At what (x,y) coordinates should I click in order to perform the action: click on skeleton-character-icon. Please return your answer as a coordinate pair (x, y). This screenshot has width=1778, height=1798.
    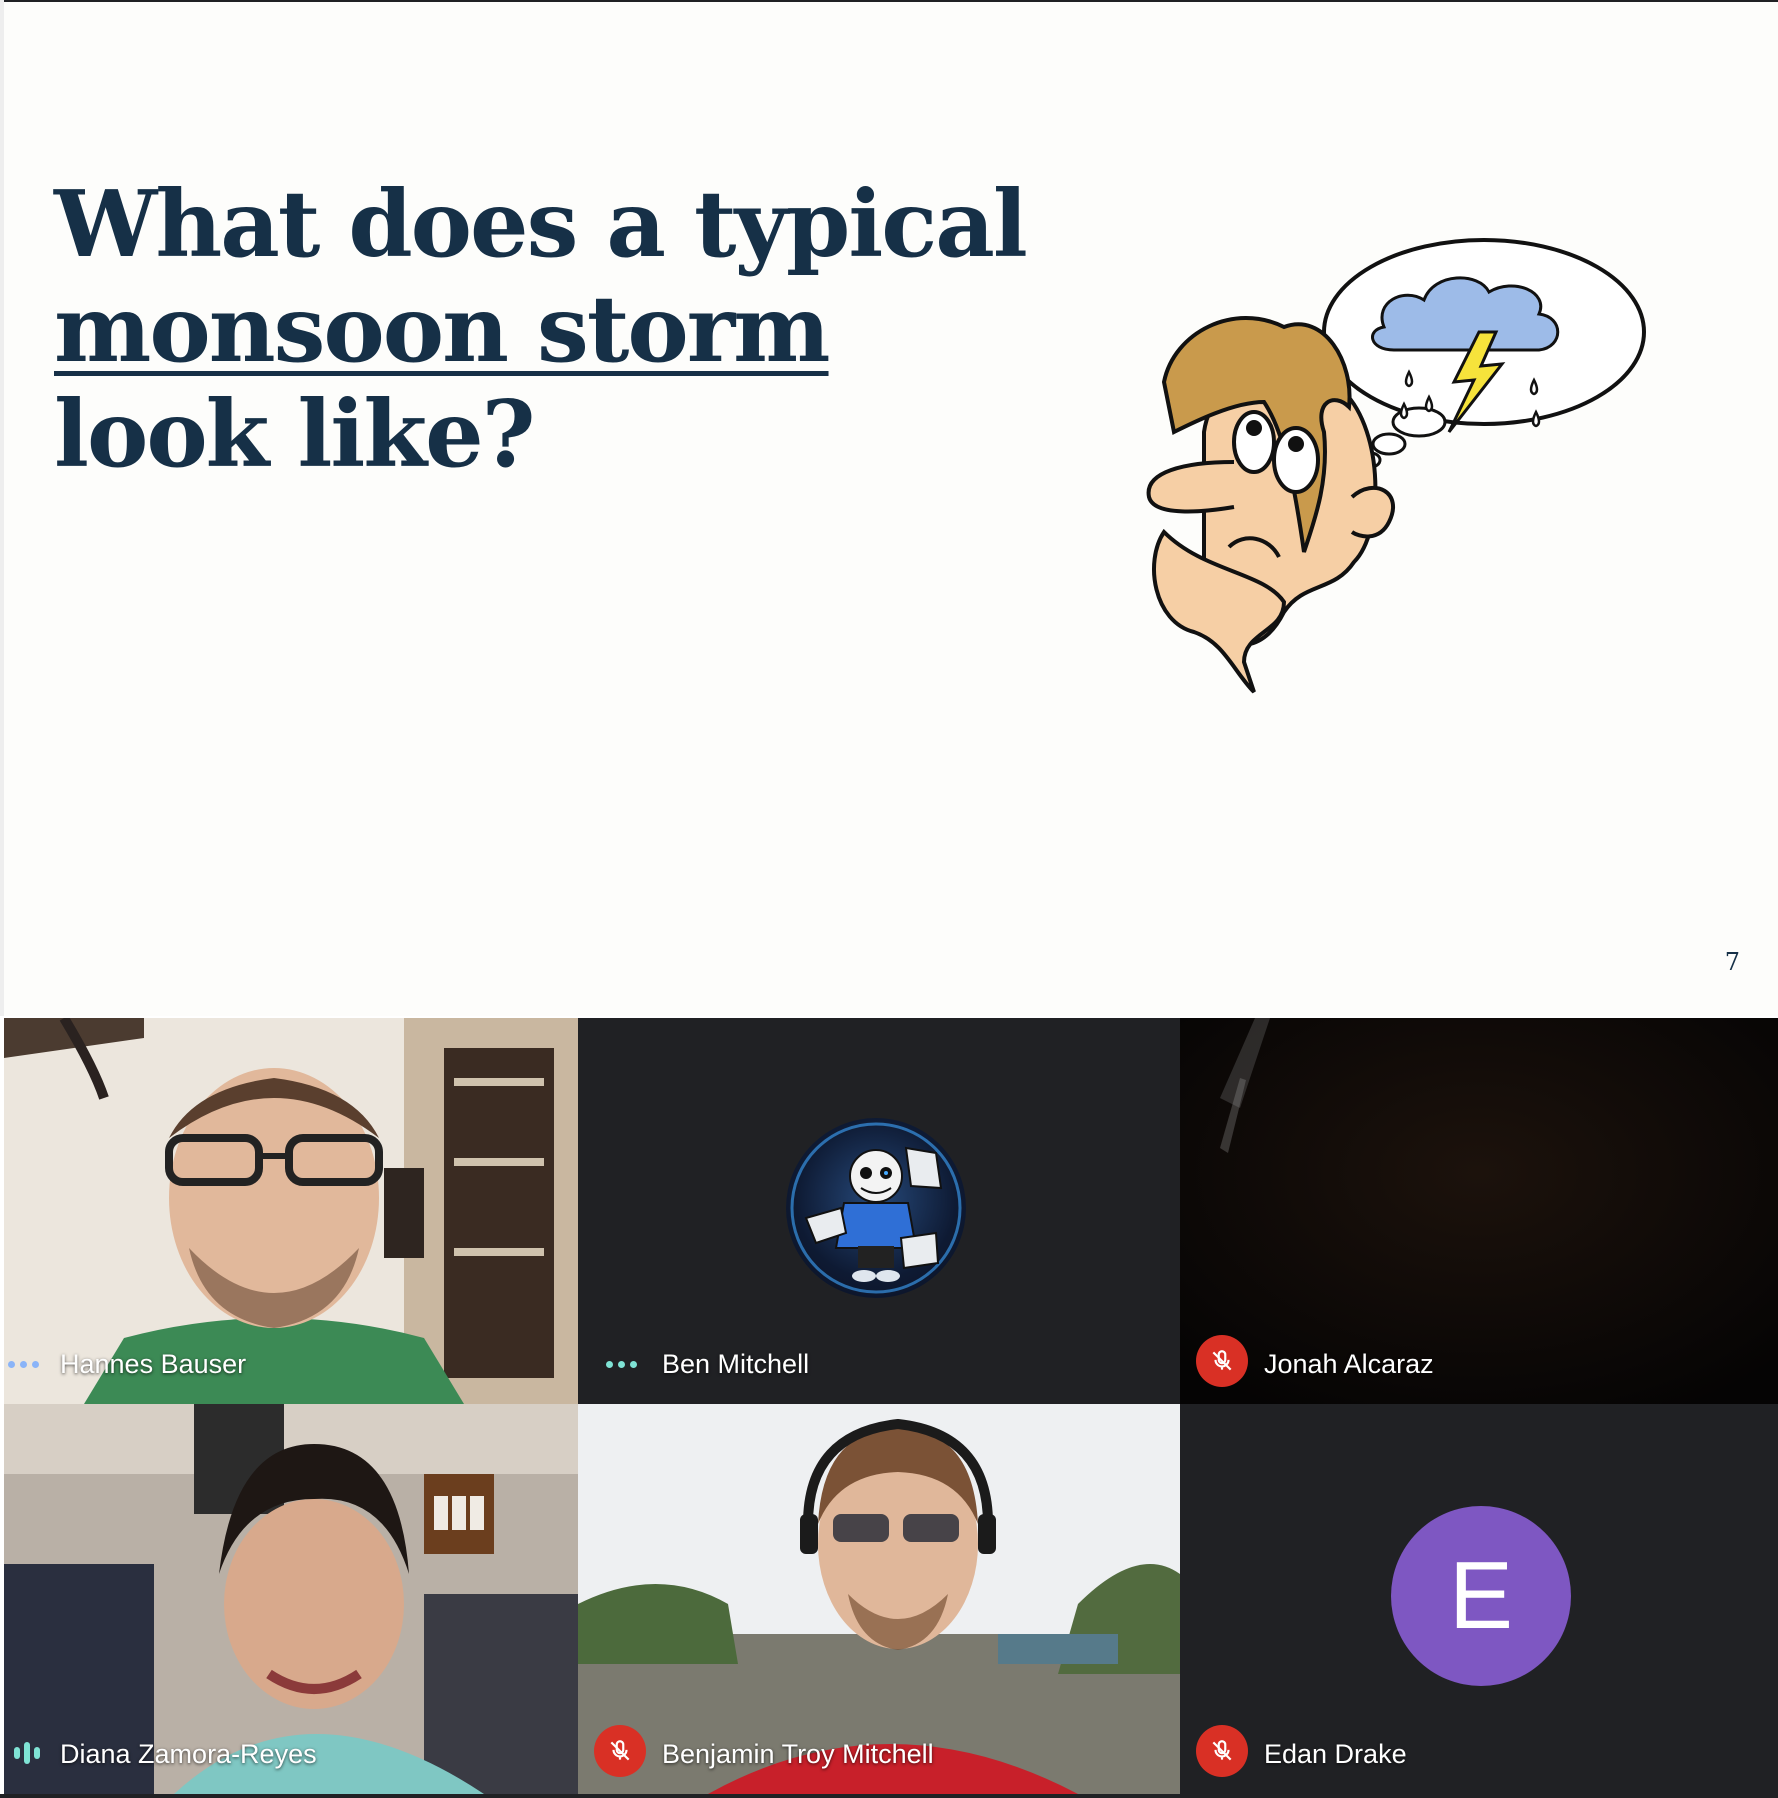
    Looking at the image, I should click on (876, 1208).